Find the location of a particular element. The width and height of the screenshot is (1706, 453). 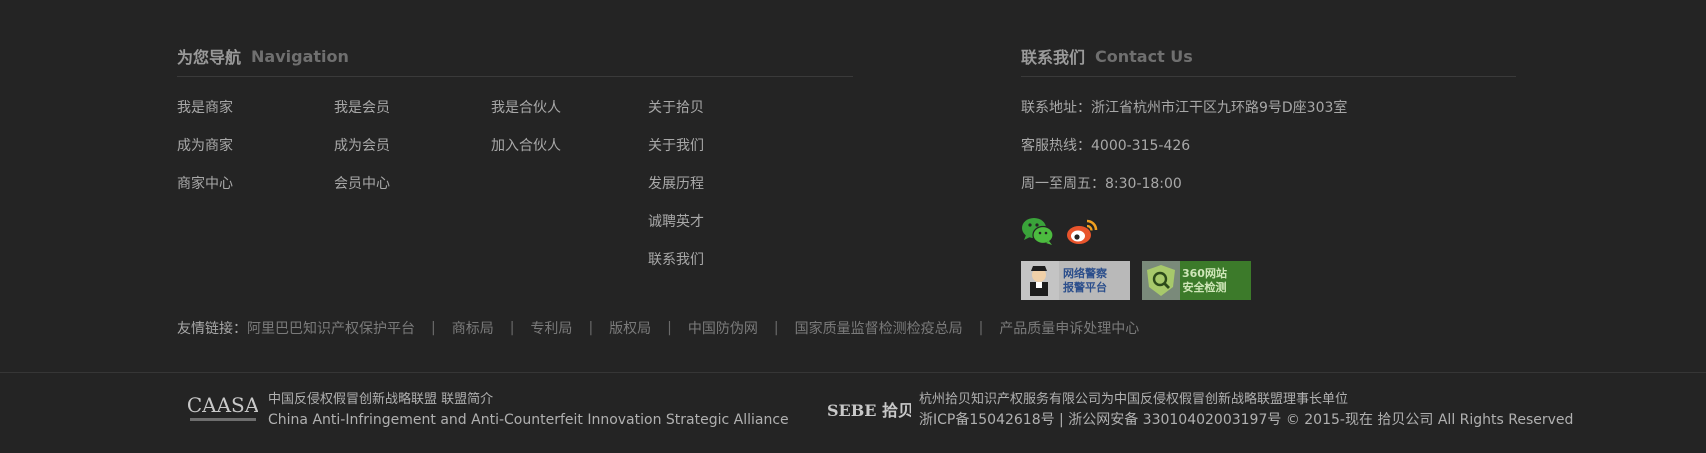

contact-title-cn: 联系我们 is located at coordinates (1053, 57).